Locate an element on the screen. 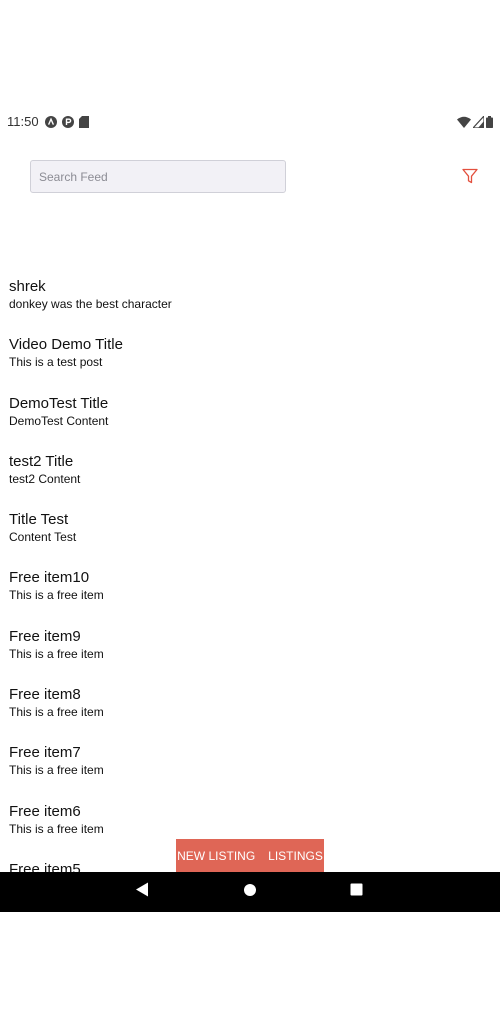 This screenshot has height=1024, width=500. recents-button is located at coordinates (356, 892).